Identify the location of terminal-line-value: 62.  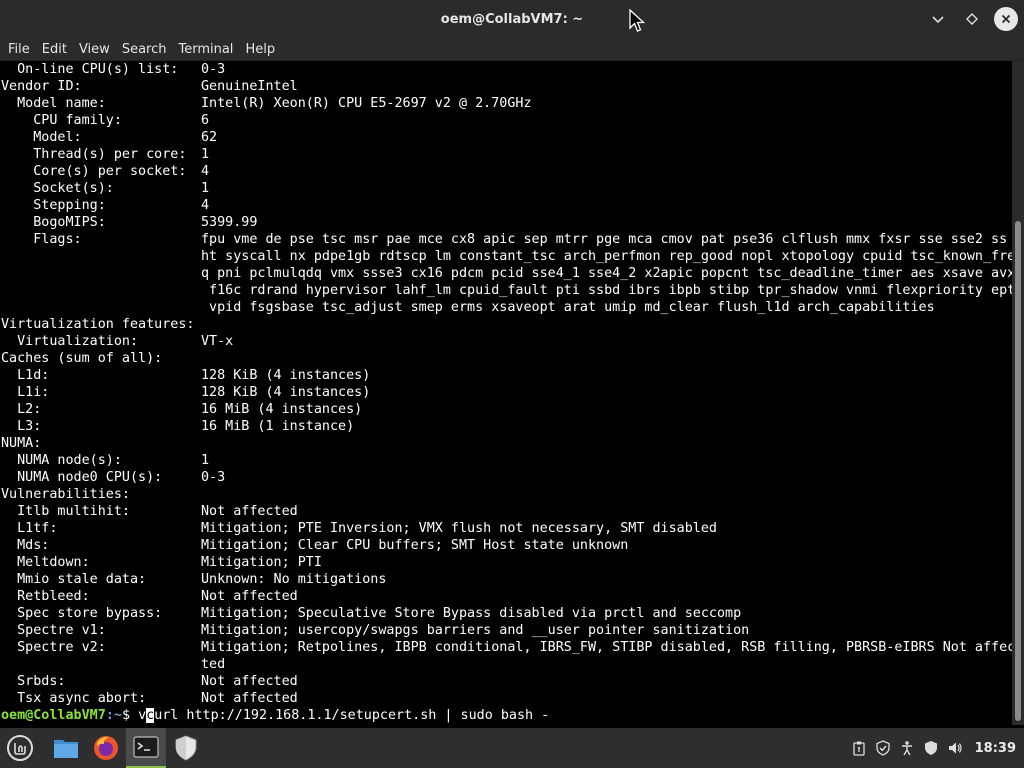
(209, 137).